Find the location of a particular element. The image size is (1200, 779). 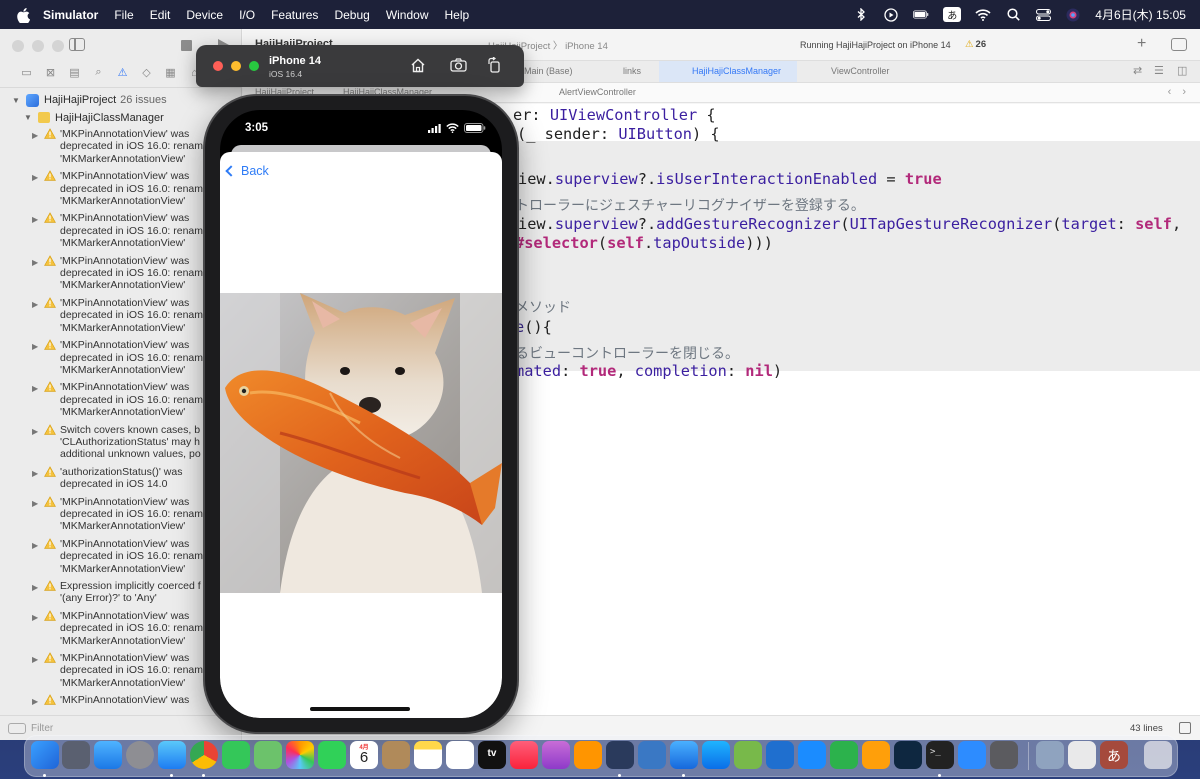

textedit-icon is located at coordinates (1082, 755).